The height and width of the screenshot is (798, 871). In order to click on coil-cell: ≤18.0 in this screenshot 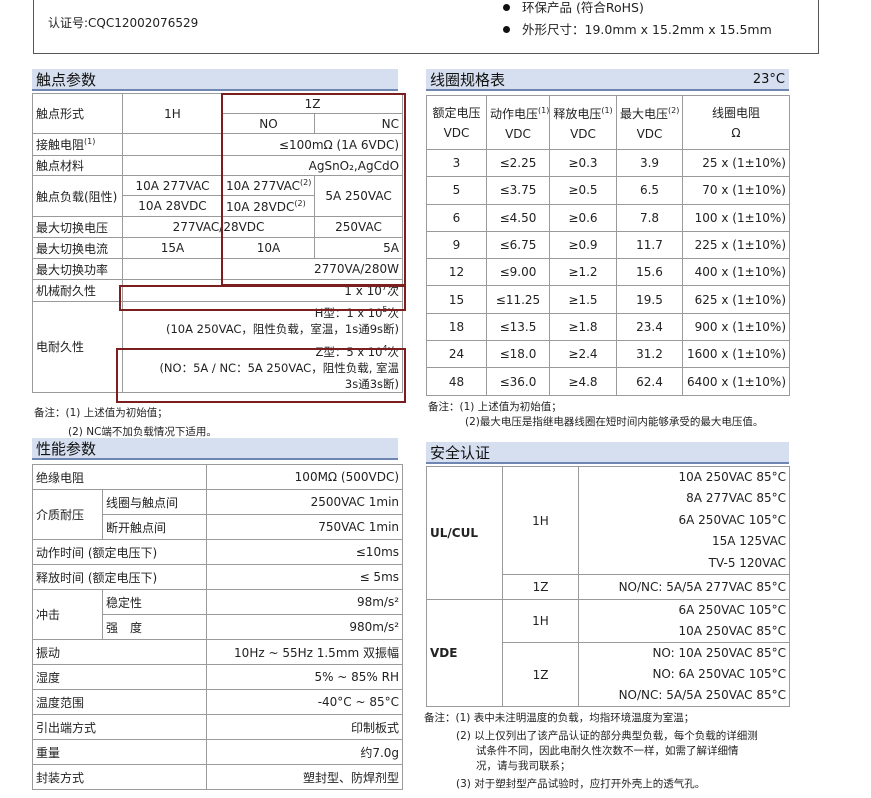, I will do `click(518, 354)`.